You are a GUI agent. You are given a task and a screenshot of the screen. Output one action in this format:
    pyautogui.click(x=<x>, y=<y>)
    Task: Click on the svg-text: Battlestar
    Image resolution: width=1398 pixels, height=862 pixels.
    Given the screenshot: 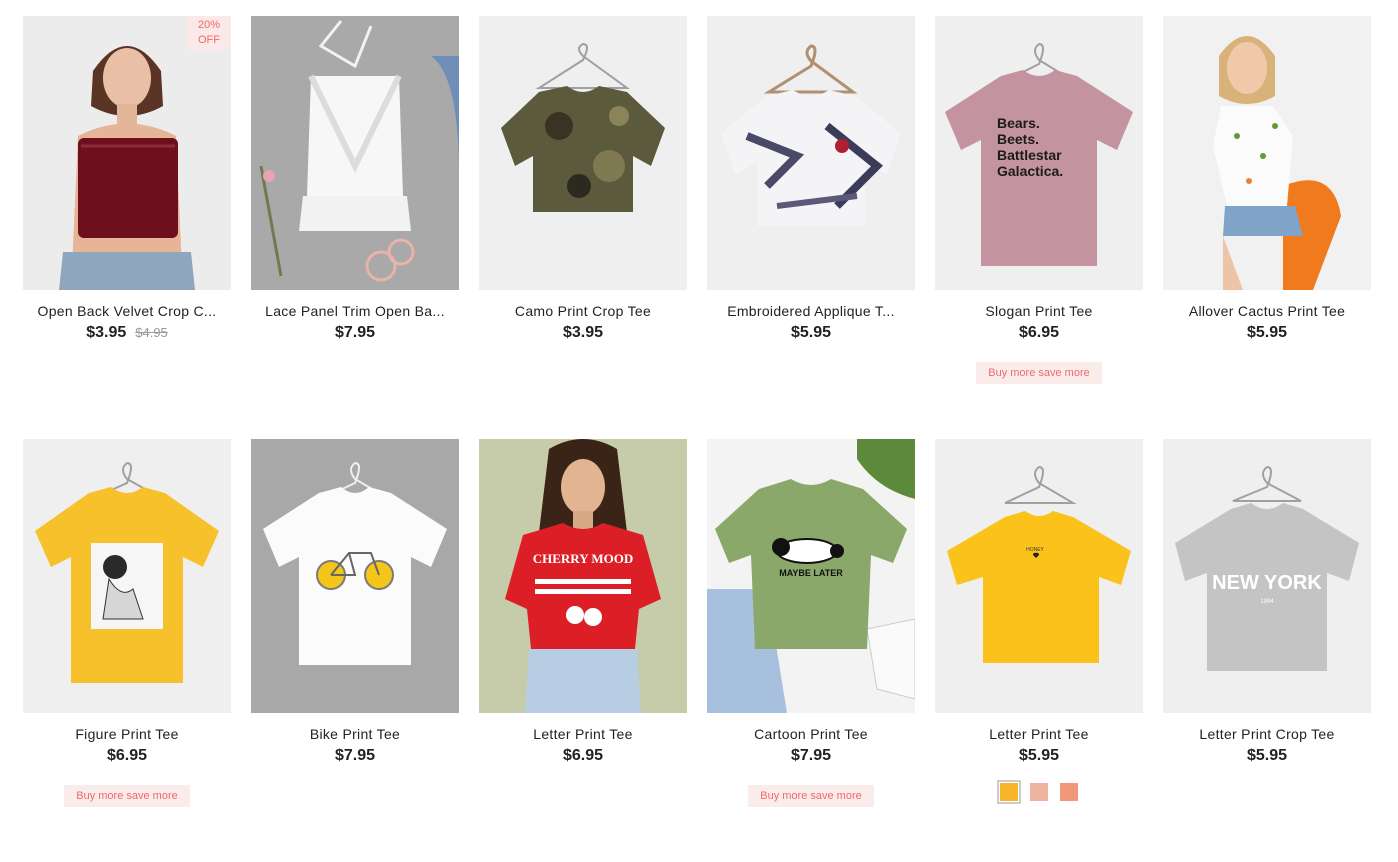 What is the action you would take?
    pyautogui.click(x=1029, y=155)
    